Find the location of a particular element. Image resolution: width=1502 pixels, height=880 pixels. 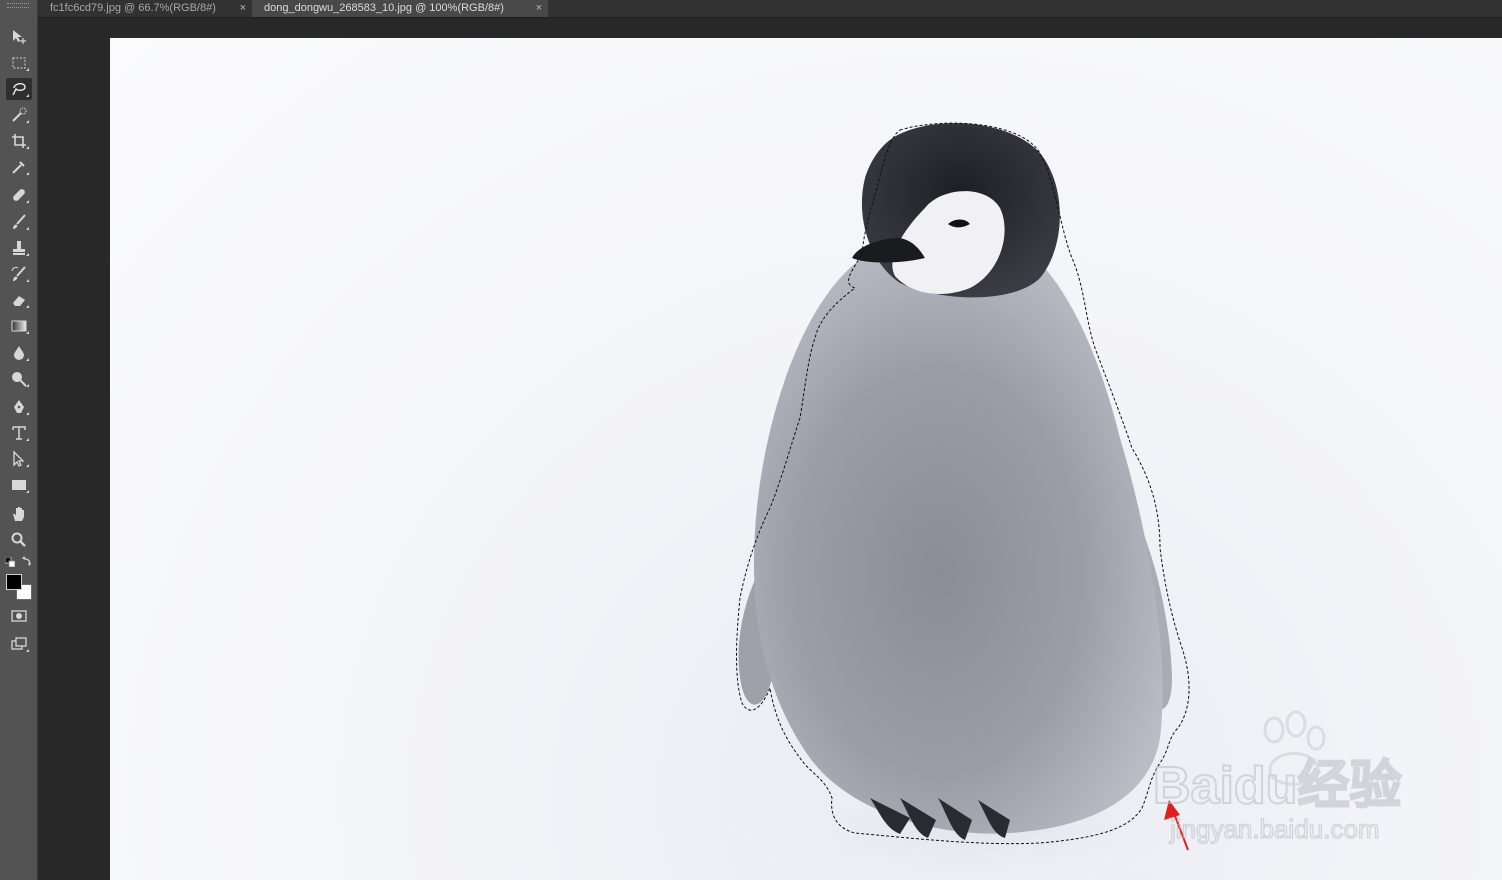

hand-tool-icon is located at coordinates (19, 514).